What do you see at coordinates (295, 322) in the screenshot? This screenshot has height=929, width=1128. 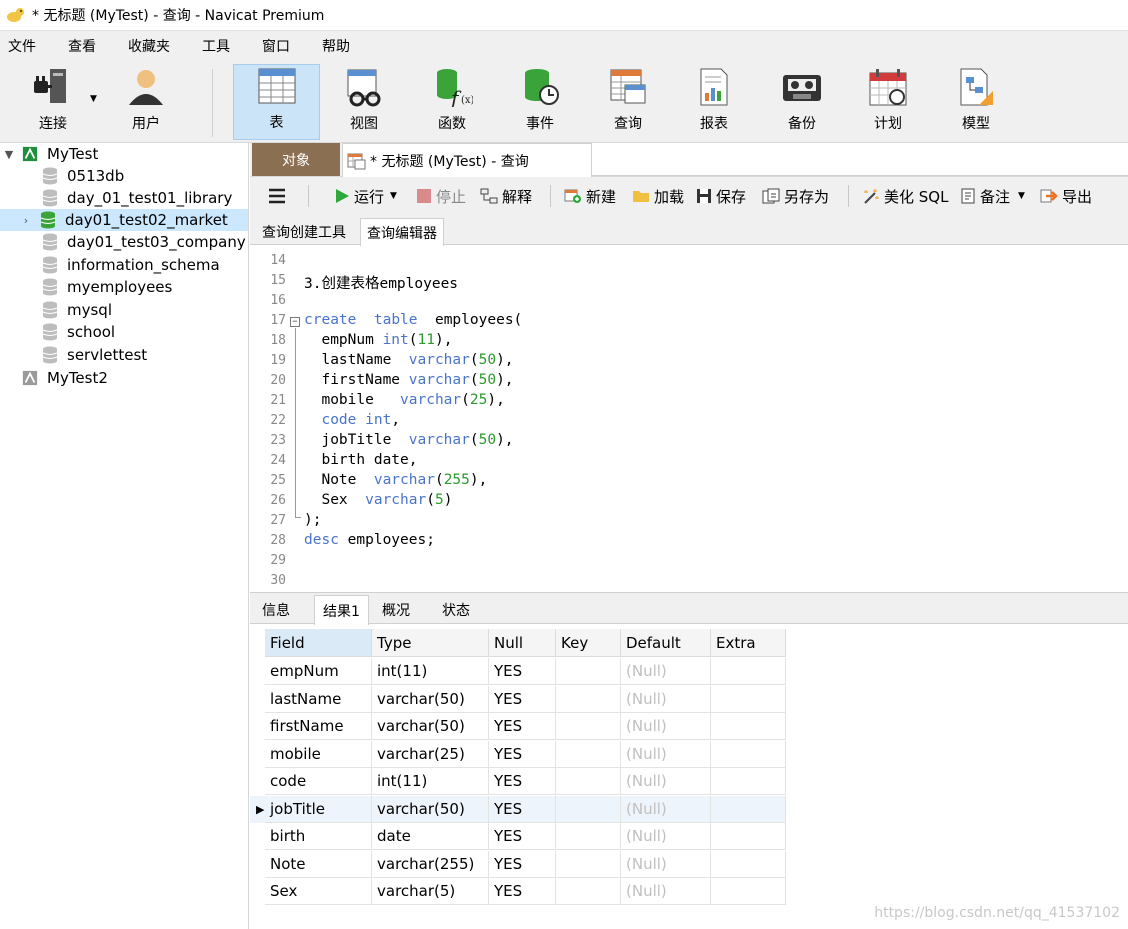 I see `fold-toggle-icon: −` at bounding box center [295, 322].